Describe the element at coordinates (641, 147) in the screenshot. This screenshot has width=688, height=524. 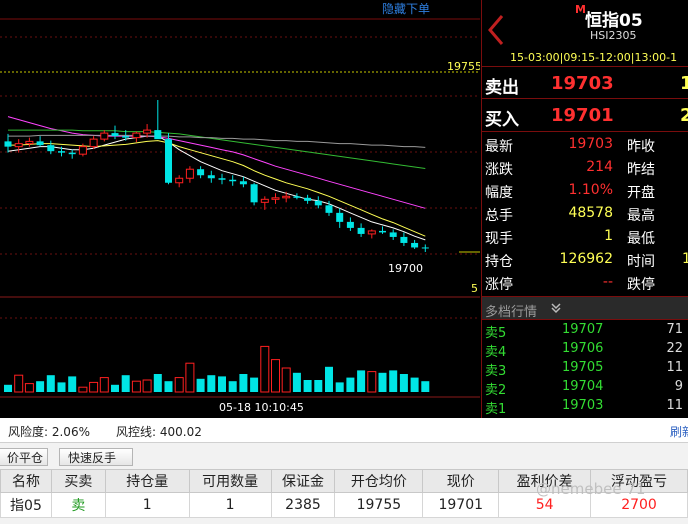
I see `quote-row-label-secondary: 昨收` at that location.